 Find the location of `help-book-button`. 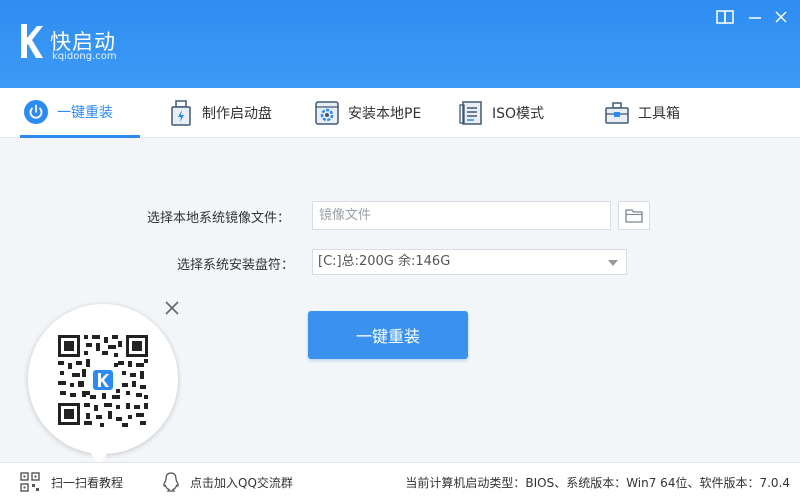

help-book-button is located at coordinates (725, 17).